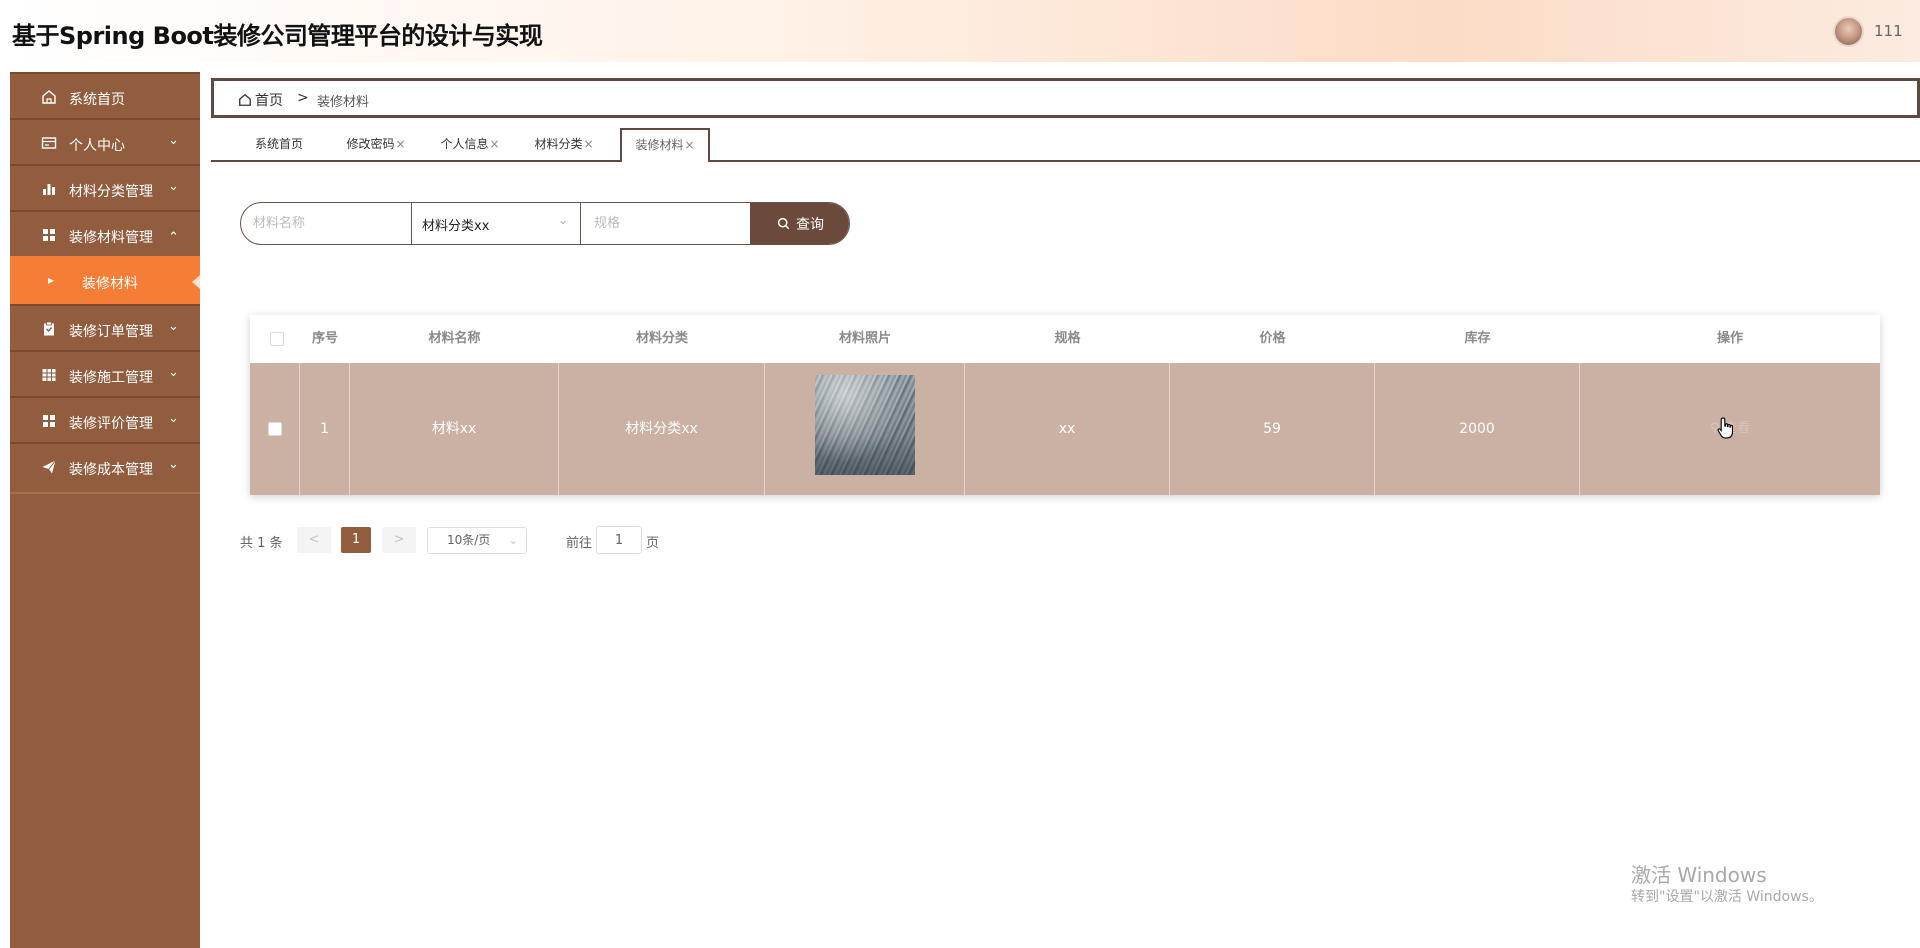 The image size is (1920, 948). What do you see at coordinates (454, 338) in the screenshot?
I see `column-header: 材料名称` at bounding box center [454, 338].